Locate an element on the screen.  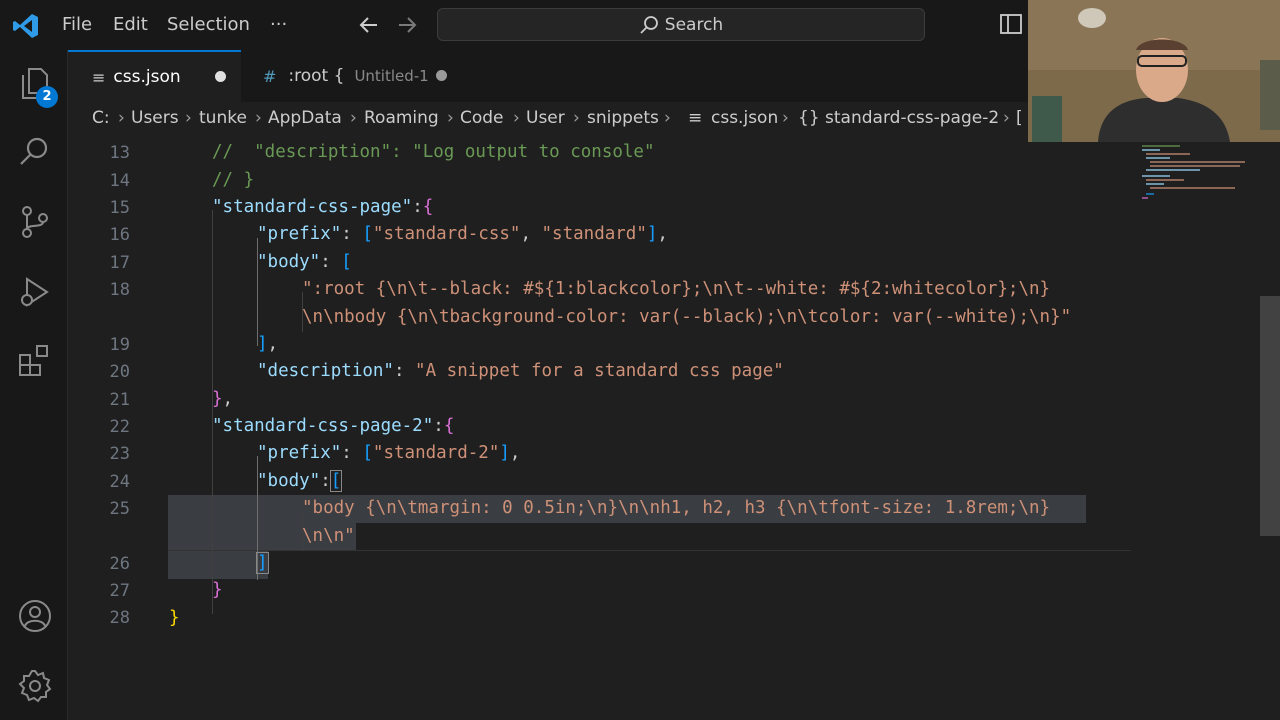
current-line-border is located at coordinates (649, 550).